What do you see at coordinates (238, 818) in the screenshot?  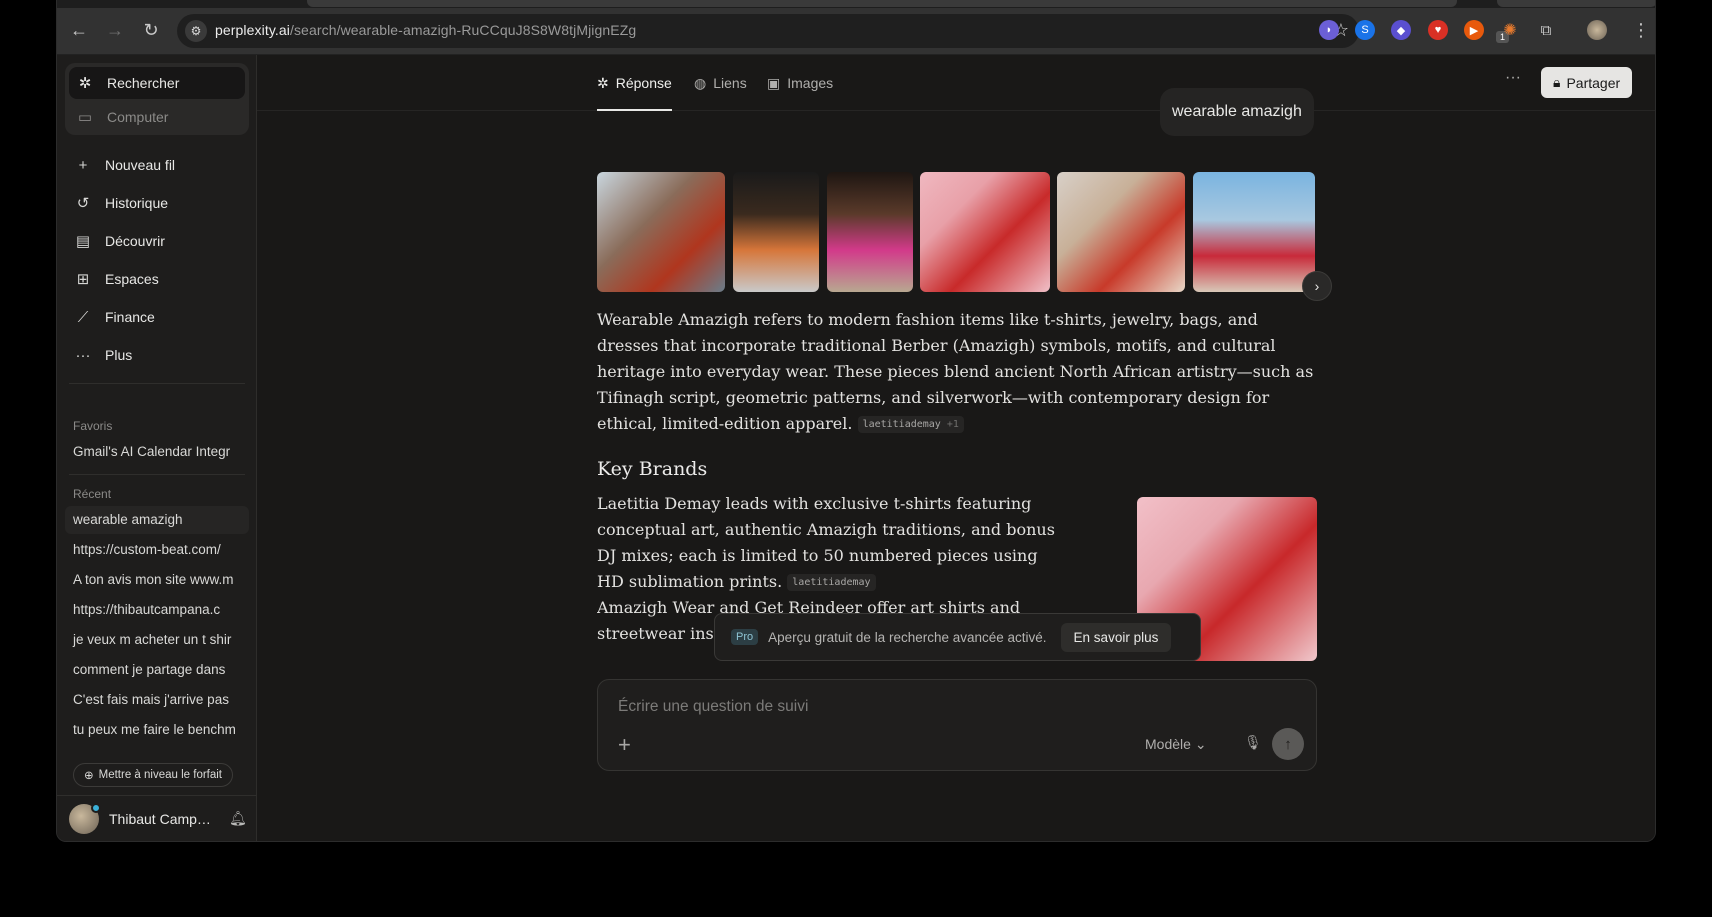 I see `bell-icon: 🔔︎` at bounding box center [238, 818].